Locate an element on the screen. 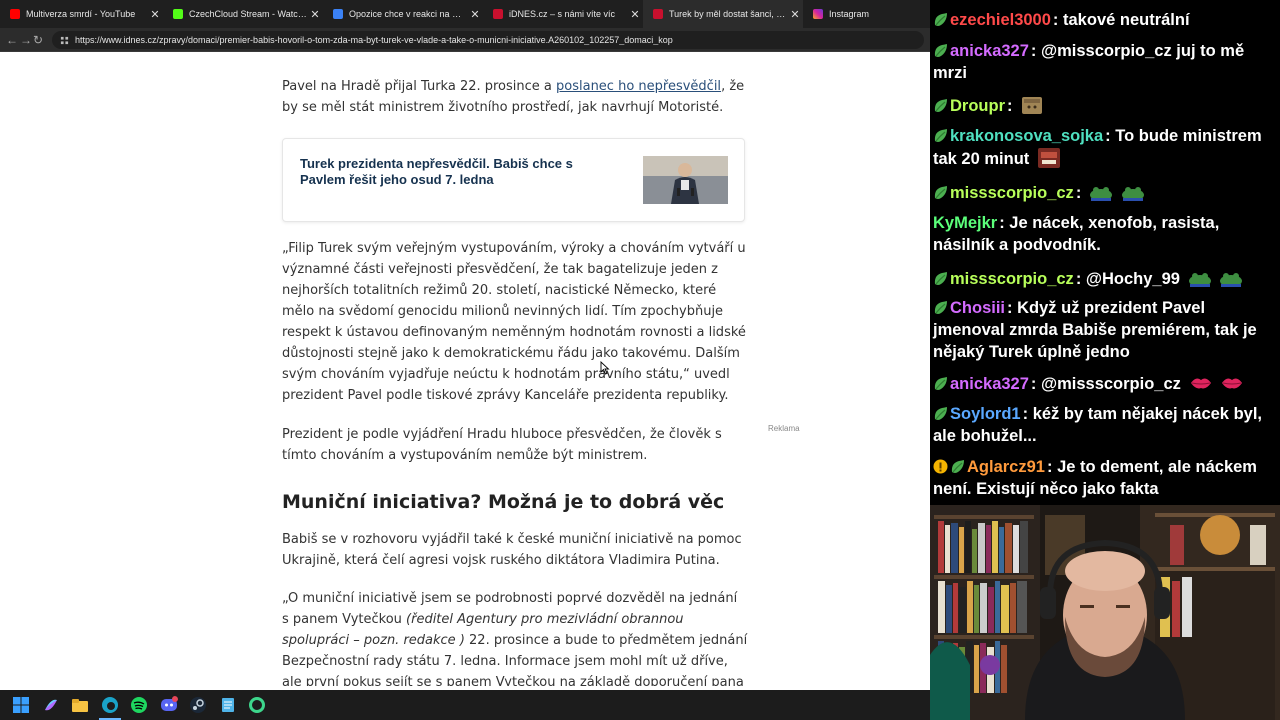 The width and height of the screenshot is (1280, 720). notepad-icon is located at coordinates (228, 705).